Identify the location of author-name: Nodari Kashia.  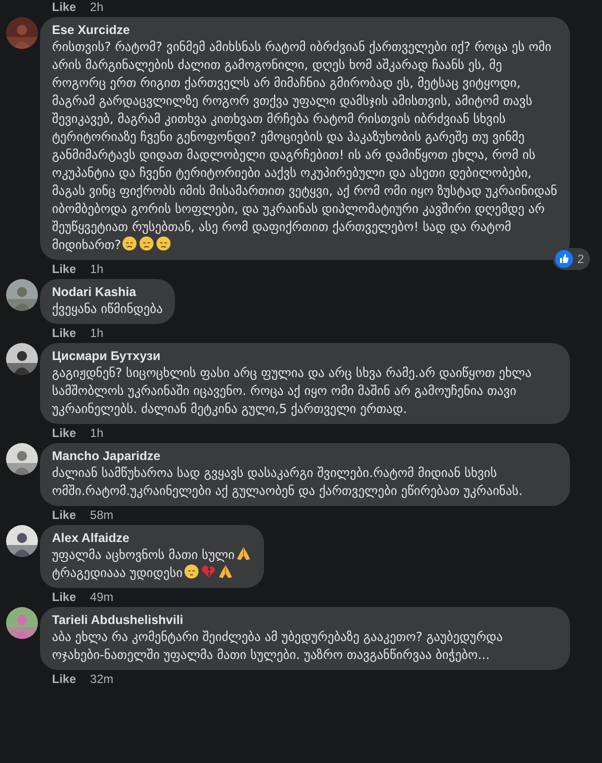
(107, 292).